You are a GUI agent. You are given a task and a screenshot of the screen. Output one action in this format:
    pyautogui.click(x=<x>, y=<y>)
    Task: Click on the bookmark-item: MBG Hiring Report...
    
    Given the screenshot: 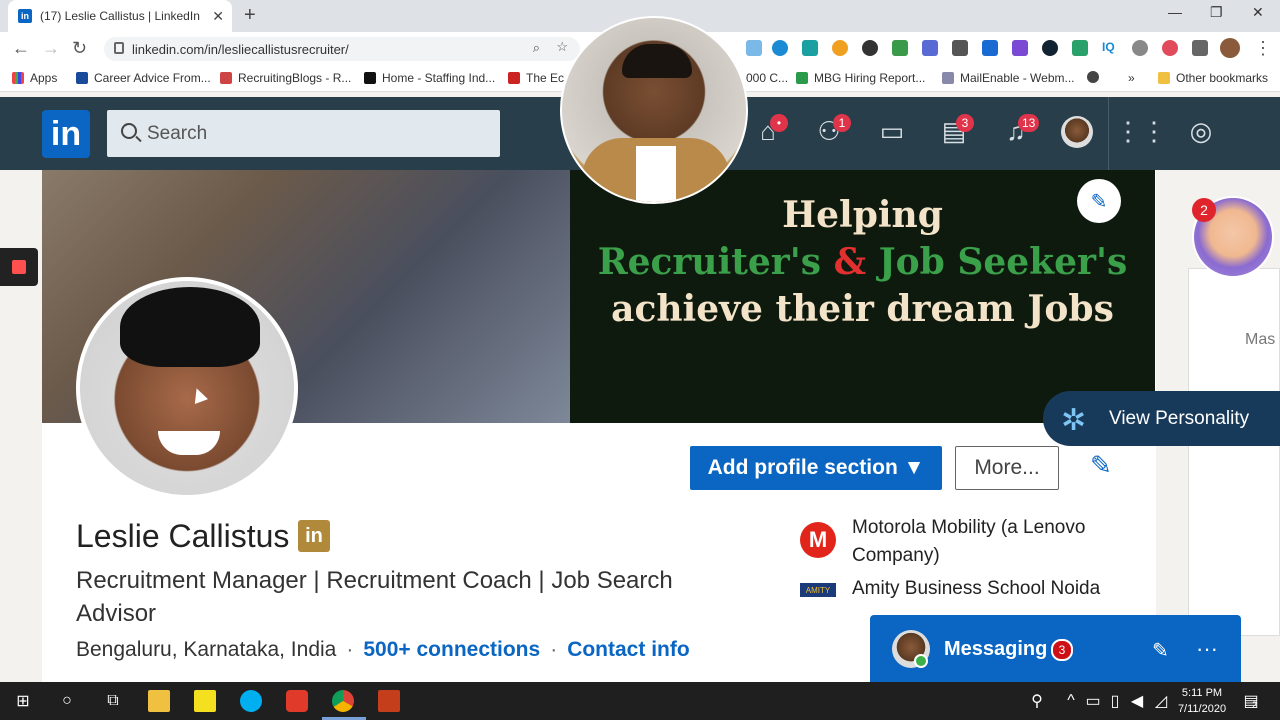 What is the action you would take?
    pyautogui.click(x=860, y=78)
    